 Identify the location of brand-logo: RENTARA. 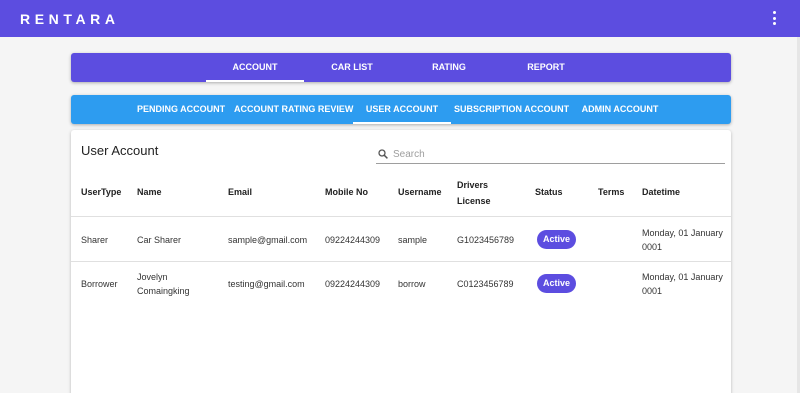
(70, 18).